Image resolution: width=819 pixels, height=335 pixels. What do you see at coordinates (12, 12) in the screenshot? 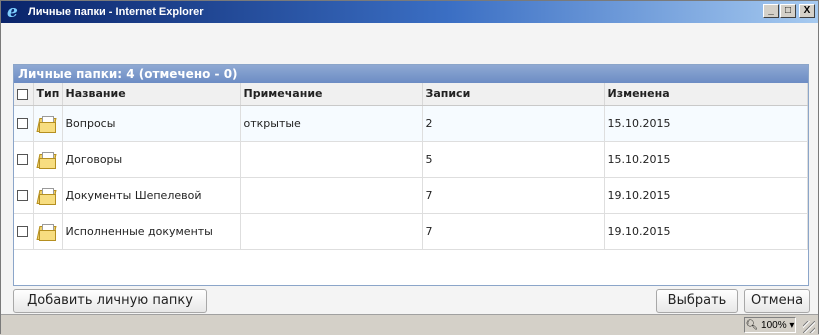
I see `internet-explorer-icon: e` at bounding box center [12, 12].